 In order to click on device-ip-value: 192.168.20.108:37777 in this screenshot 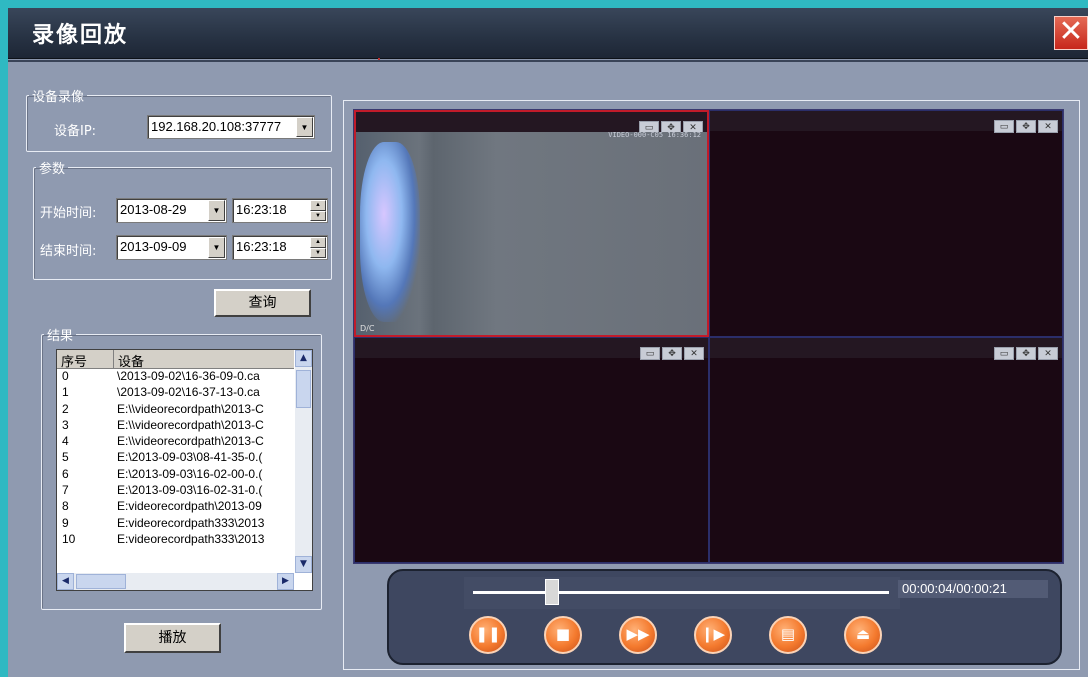, I will do `click(216, 126)`.